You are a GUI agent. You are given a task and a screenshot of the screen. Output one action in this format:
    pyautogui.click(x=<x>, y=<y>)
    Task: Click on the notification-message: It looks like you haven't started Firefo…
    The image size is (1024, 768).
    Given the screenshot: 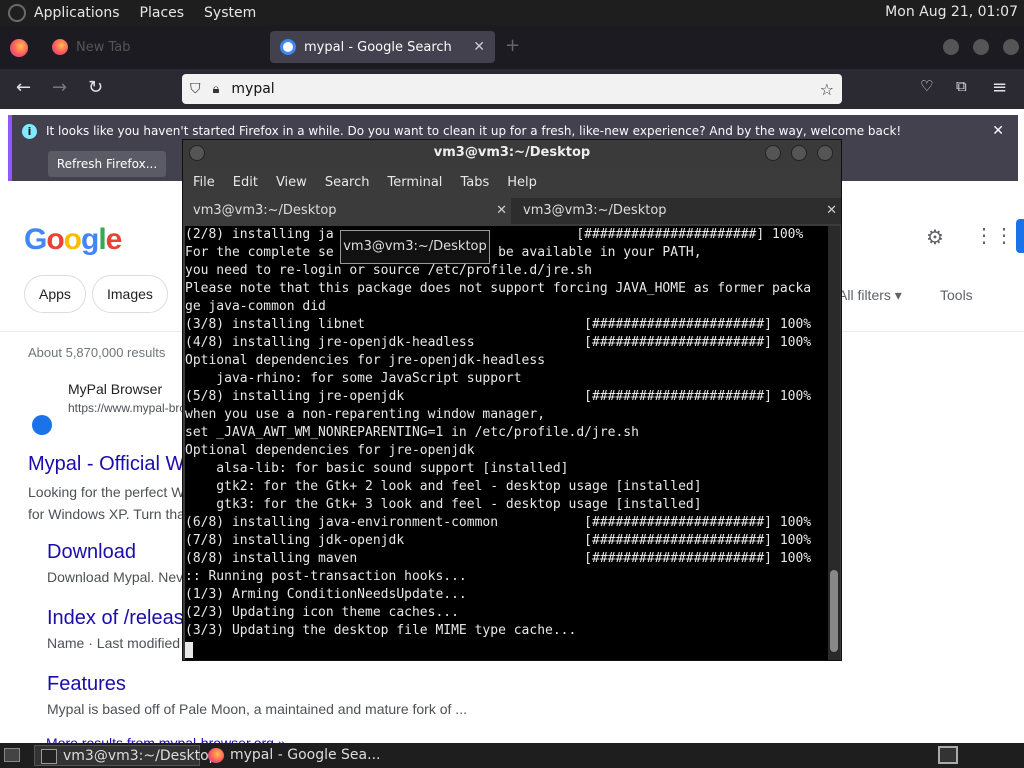 What is the action you would take?
    pyautogui.click(x=474, y=131)
    